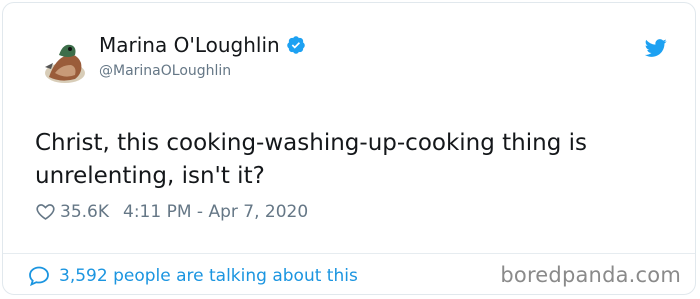 This screenshot has height=299, width=700. I want to click on avatar, so click(65, 61).